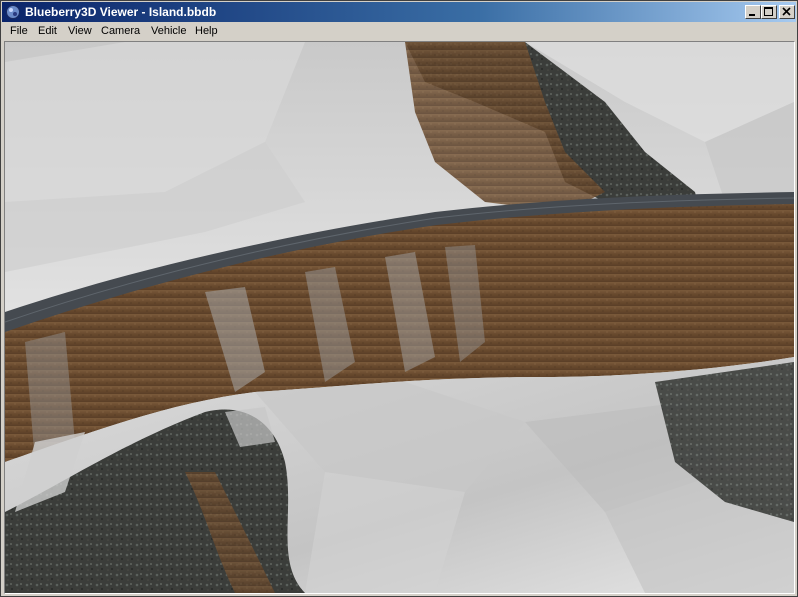 The image size is (798, 597). I want to click on blueberry-app-icon, so click(13, 12).